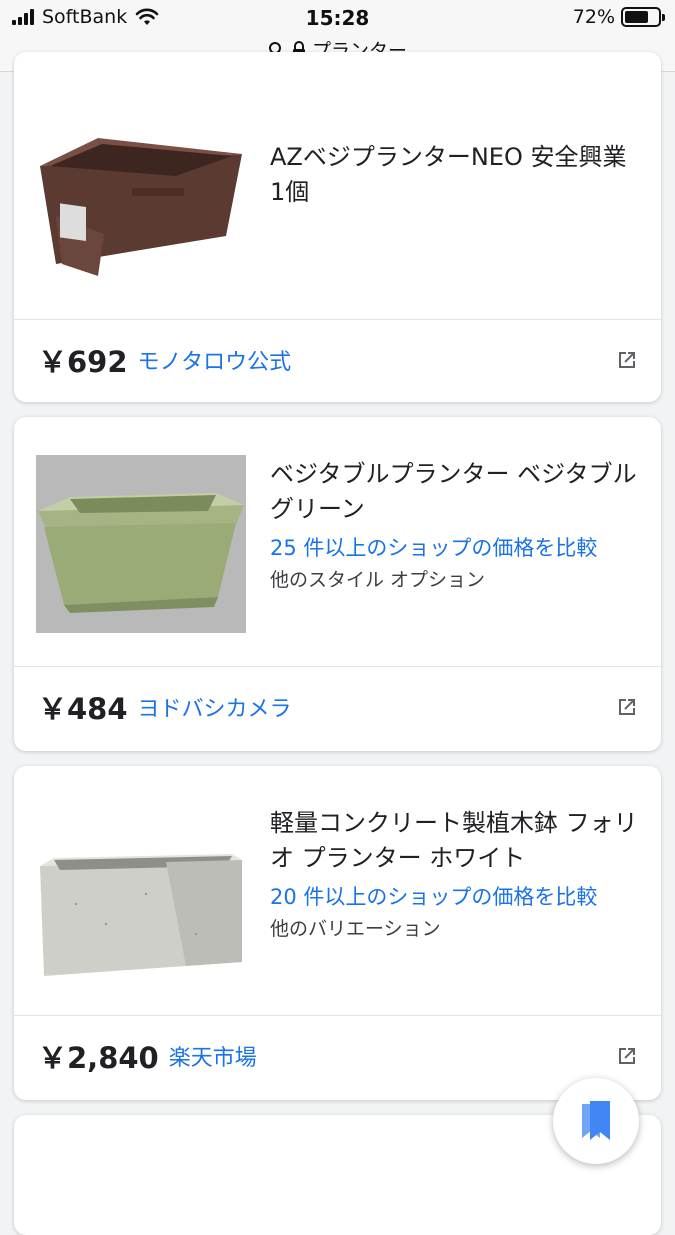 This screenshot has width=675, height=1235. I want to click on battery-area: 72%, so click(618, 17).